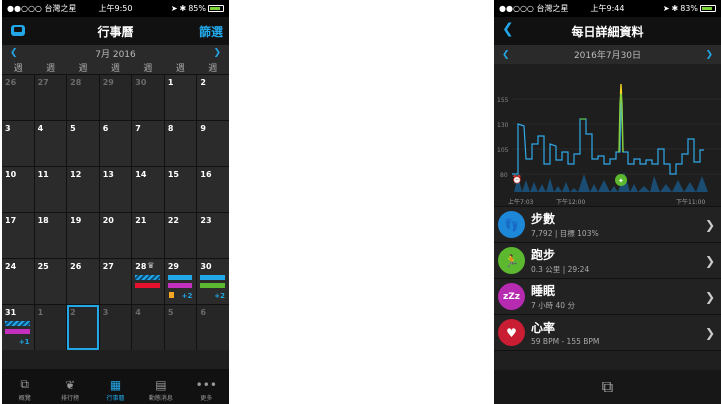  Describe the element at coordinates (83, 327) in the screenshot. I see `day-cell-selected: 2` at that location.